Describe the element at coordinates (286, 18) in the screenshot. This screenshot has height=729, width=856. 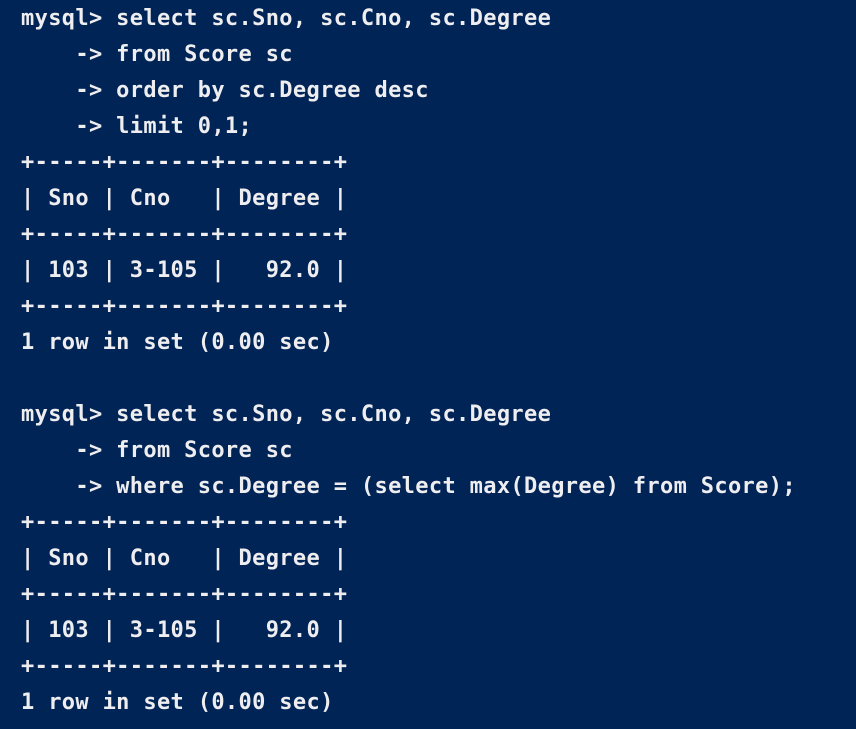
I see `prompt-line-query-1: mysql> select sc.Sno, sc.Cno, sc.Degree` at that location.